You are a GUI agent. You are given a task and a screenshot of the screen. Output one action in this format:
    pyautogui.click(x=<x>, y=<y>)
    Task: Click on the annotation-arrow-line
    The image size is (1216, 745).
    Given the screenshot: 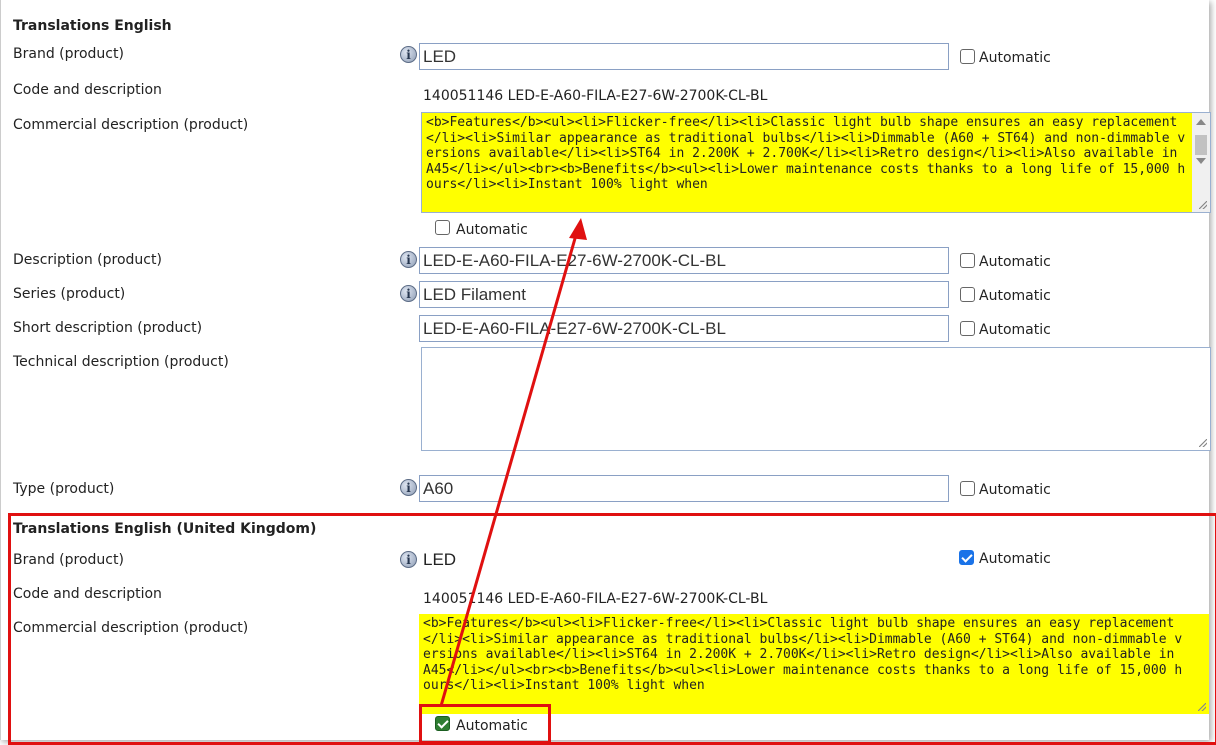 What is the action you would take?
    pyautogui.click(x=509, y=467)
    